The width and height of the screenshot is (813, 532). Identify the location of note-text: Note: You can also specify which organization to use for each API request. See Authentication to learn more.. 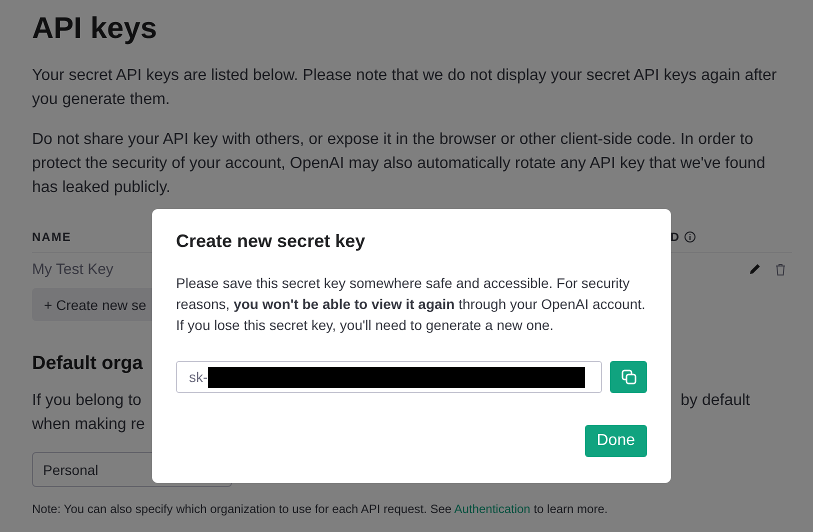
(320, 509).